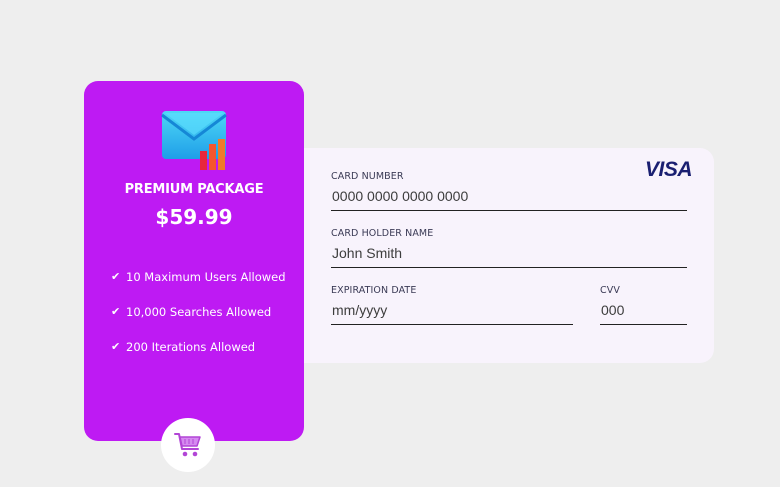  I want to click on card-number-label: CARD NUMBER, so click(367, 176).